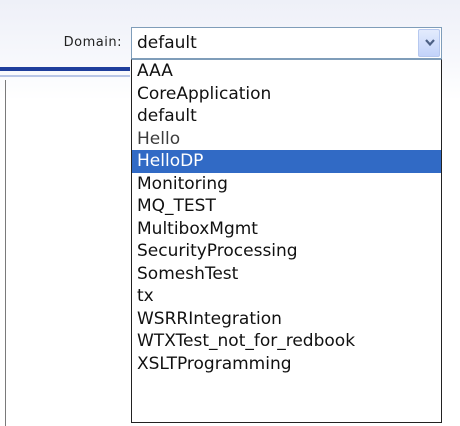 Image resolution: width=460 pixels, height=426 pixels. I want to click on dropdown-option: Hello, so click(286, 139).